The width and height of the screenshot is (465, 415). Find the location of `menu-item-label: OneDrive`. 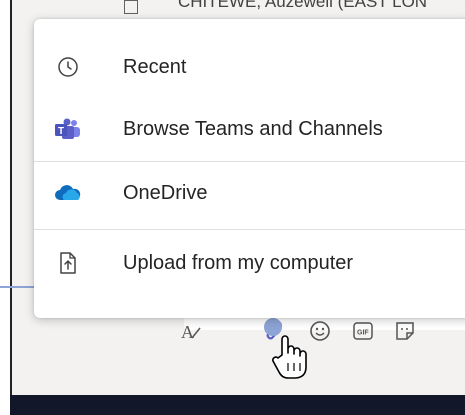

menu-item-label: OneDrive is located at coordinates (165, 192).